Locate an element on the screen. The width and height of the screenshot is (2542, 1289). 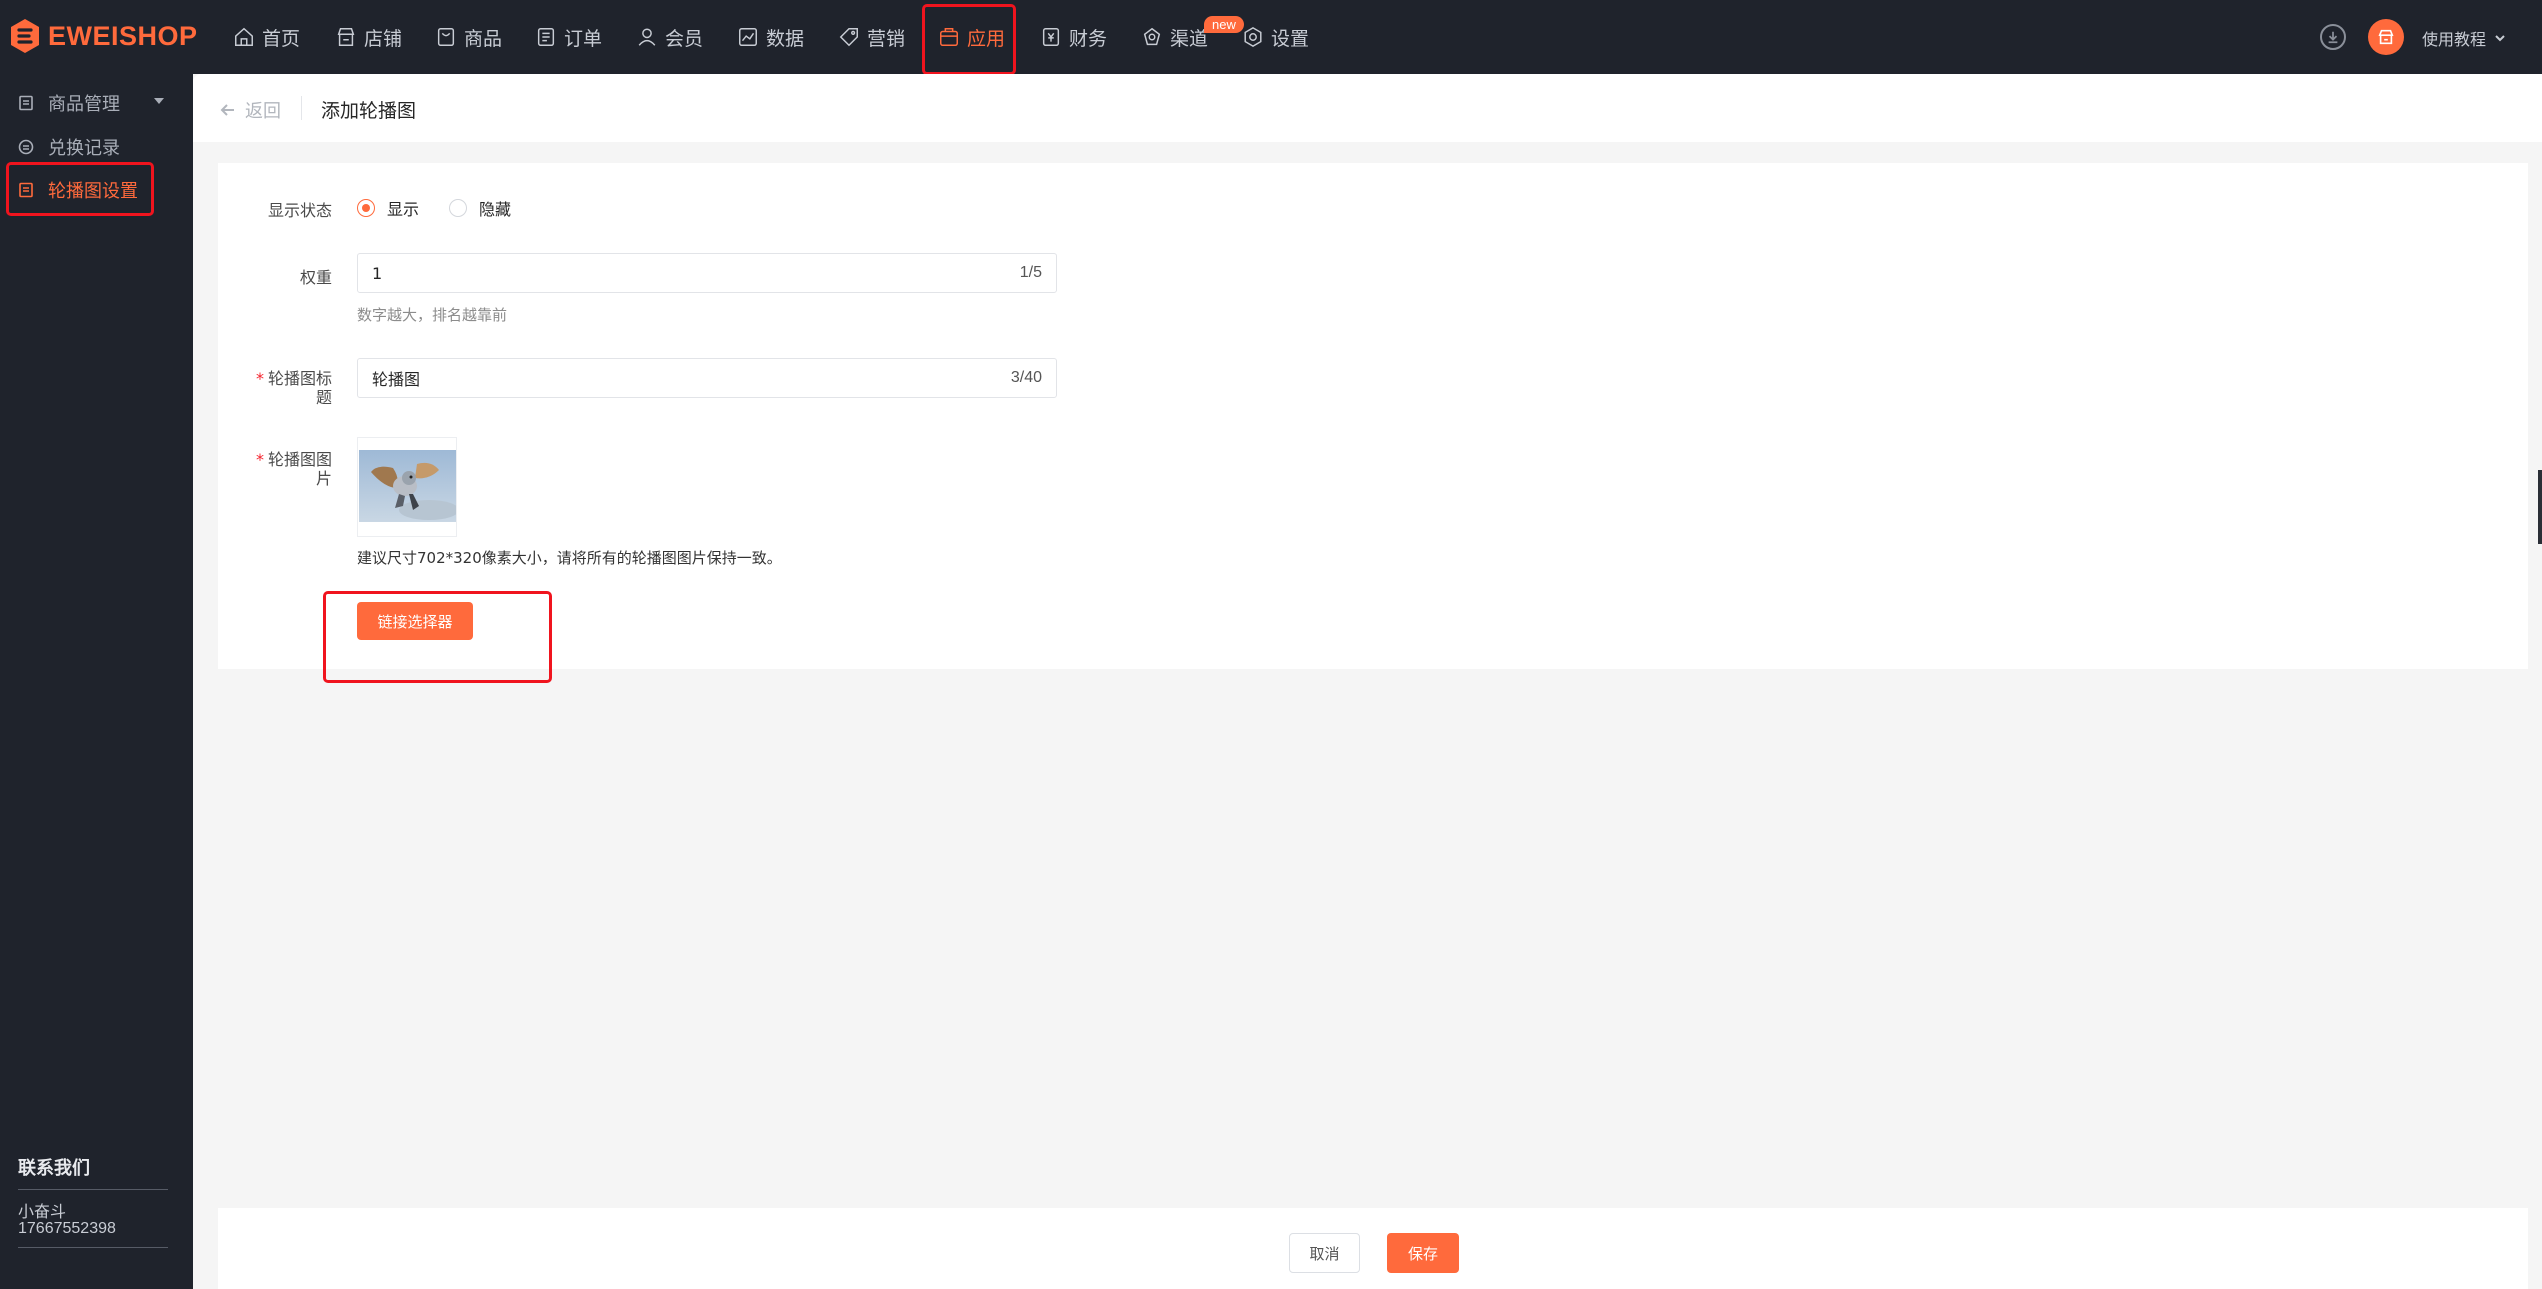
radio-unchecked-icon is located at coordinates (458, 208).